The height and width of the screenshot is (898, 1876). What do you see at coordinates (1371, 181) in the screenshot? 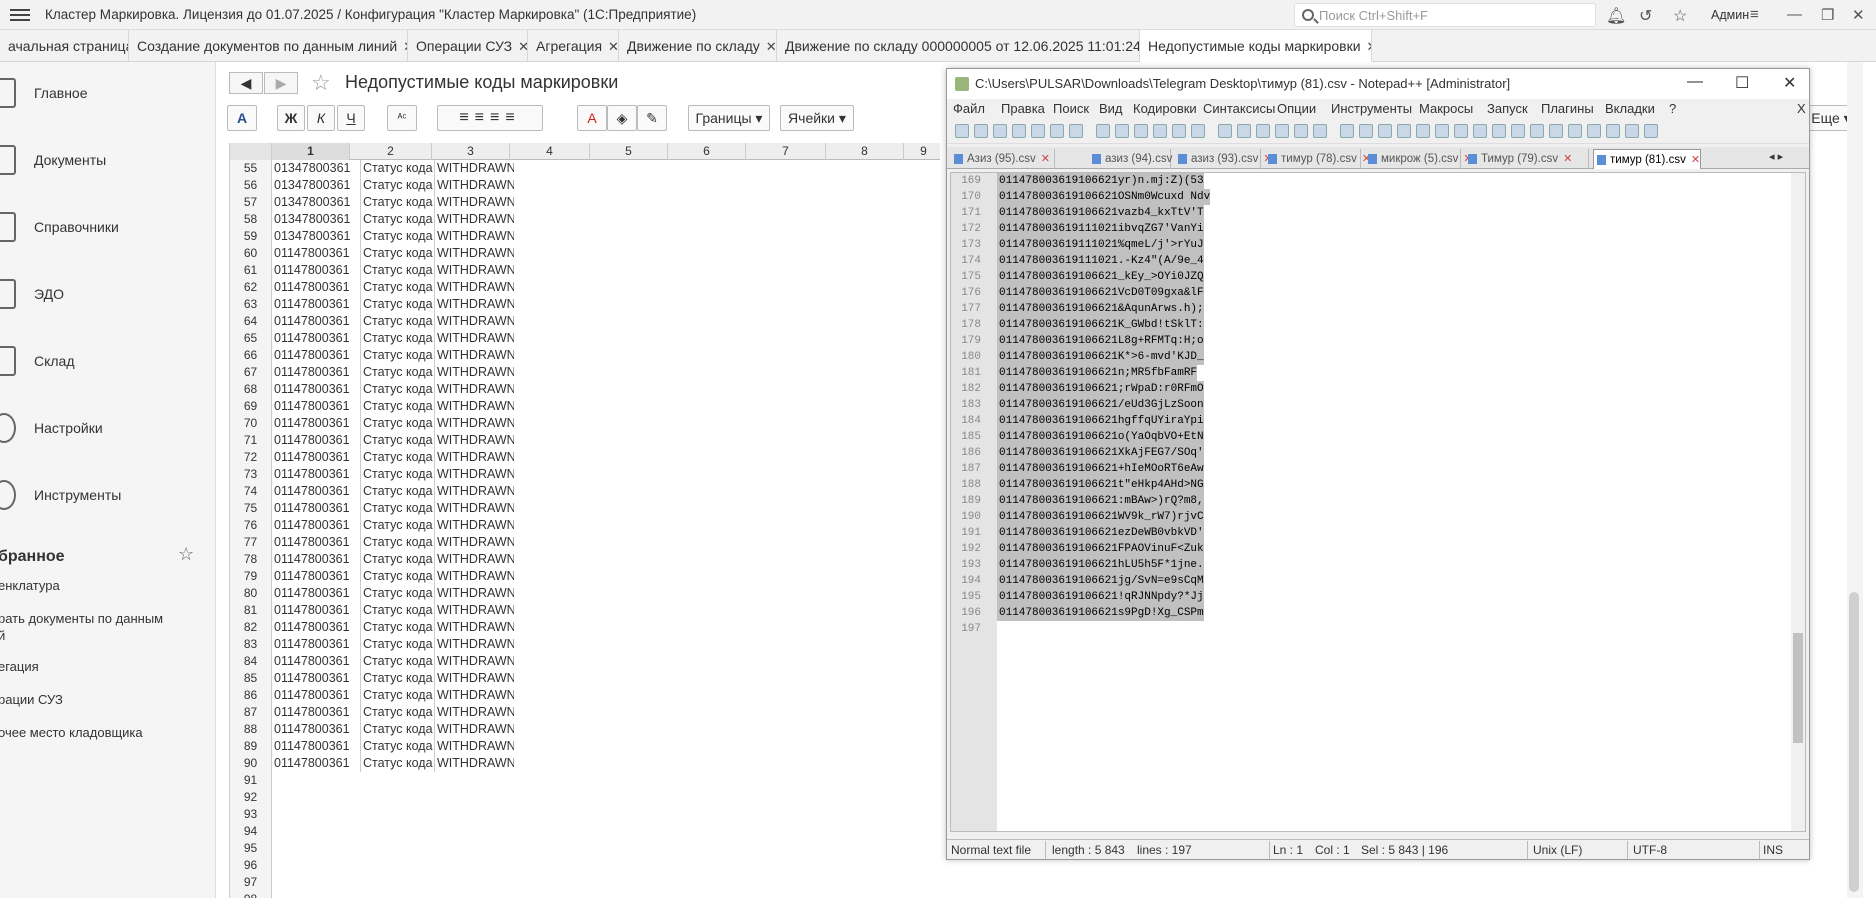
I see `editor-line: 169 011478003619106621yr)n.mj:Z)(53` at bounding box center [1371, 181].